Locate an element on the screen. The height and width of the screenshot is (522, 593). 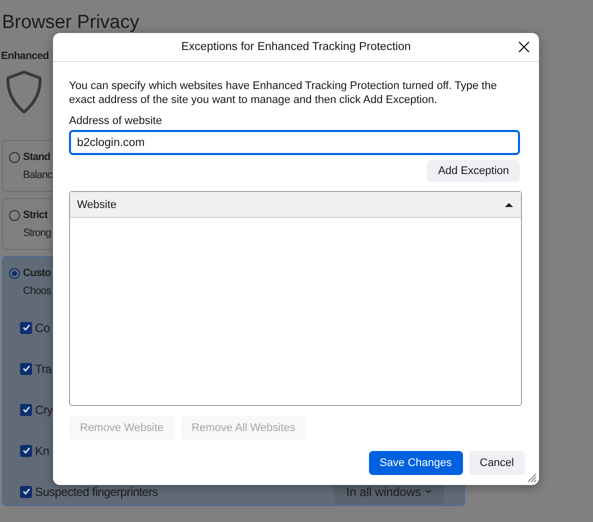
checkbox-label: Co is located at coordinates (42, 327).